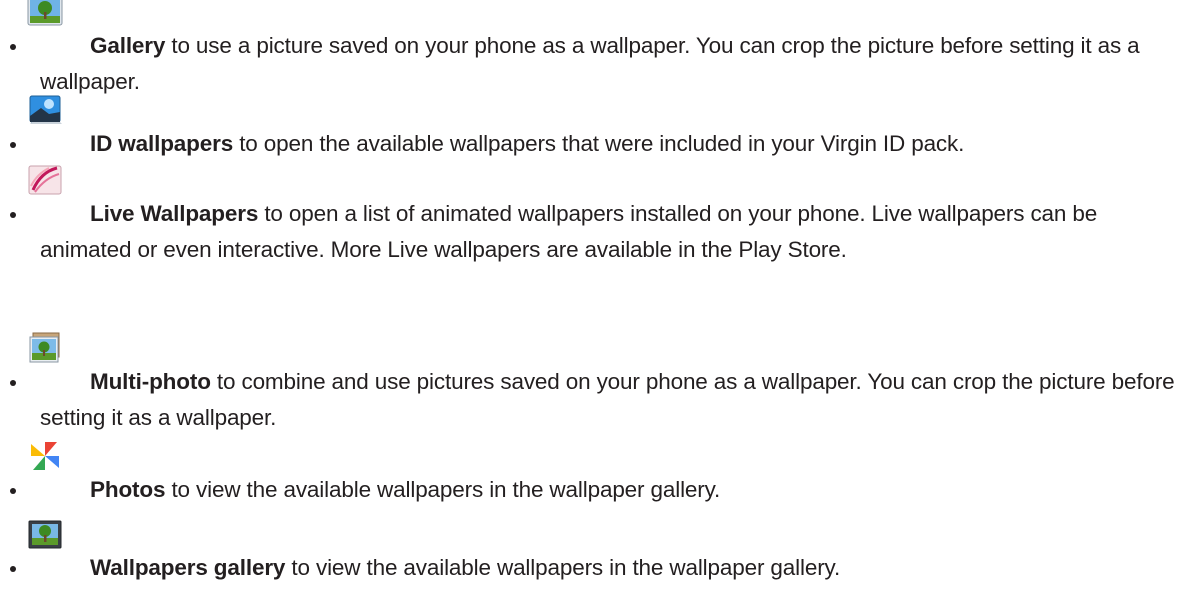 The image size is (1194, 590). What do you see at coordinates (128, 45) in the screenshot?
I see `item-term: Gallery` at bounding box center [128, 45].